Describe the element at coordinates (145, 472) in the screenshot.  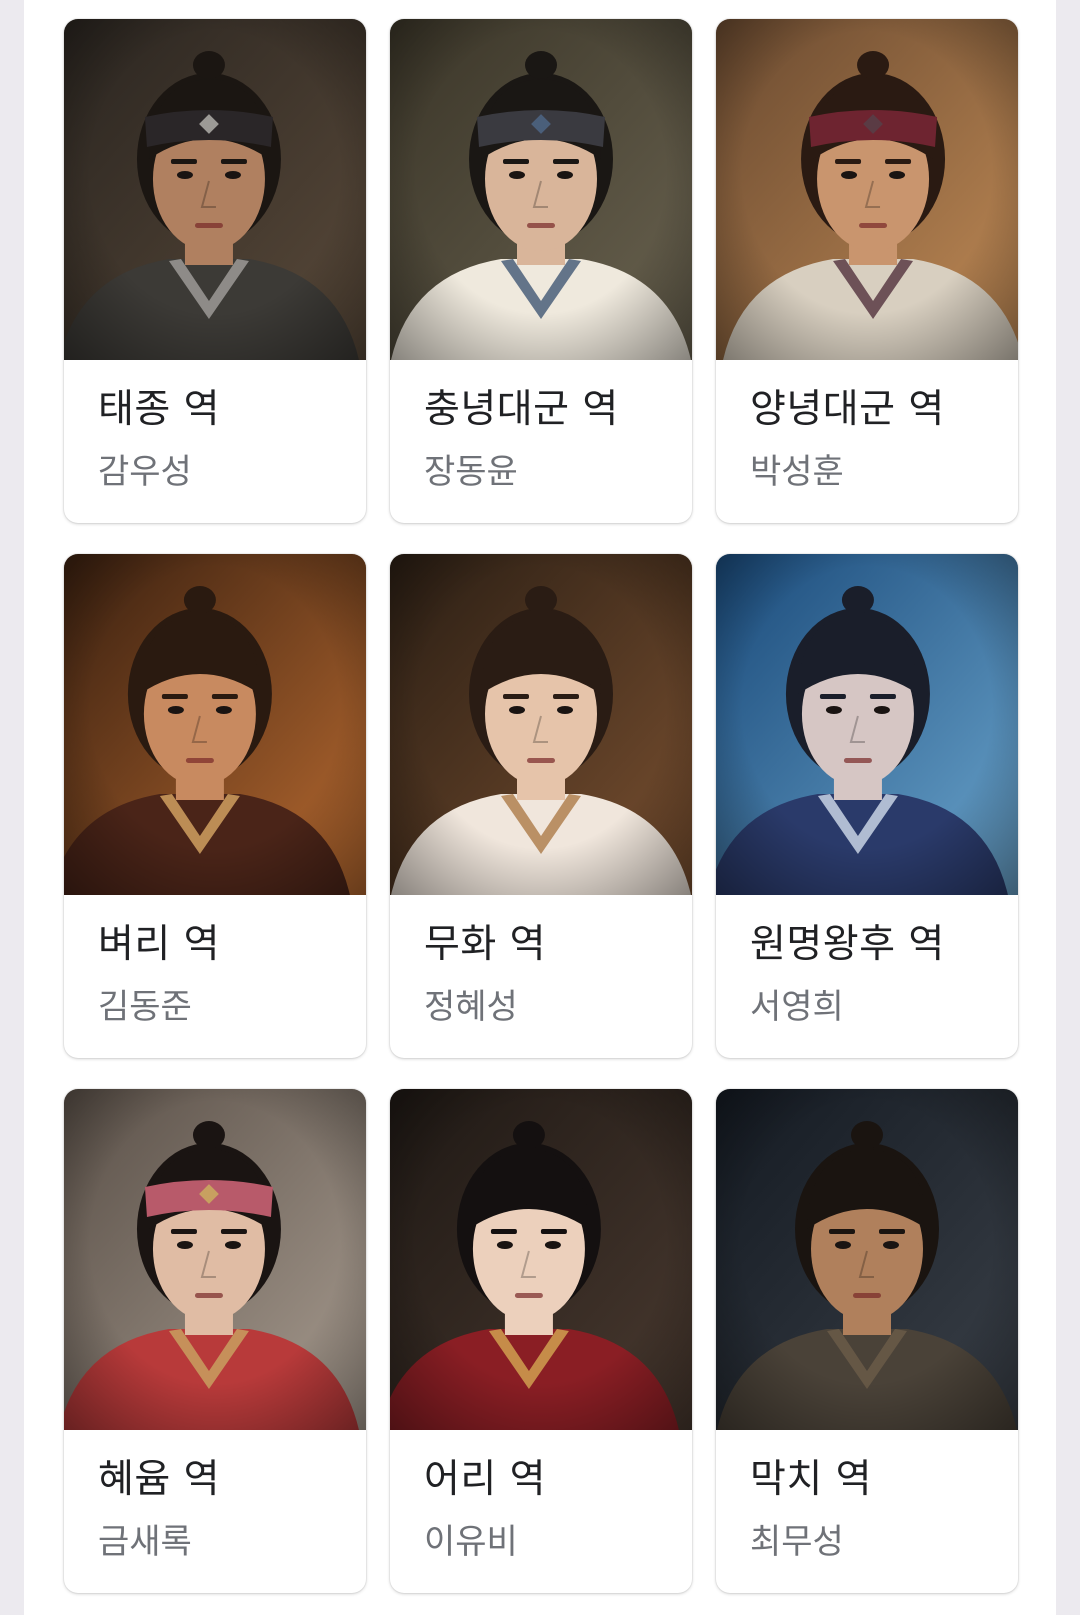
I see `cast-actor: 감우성` at that location.